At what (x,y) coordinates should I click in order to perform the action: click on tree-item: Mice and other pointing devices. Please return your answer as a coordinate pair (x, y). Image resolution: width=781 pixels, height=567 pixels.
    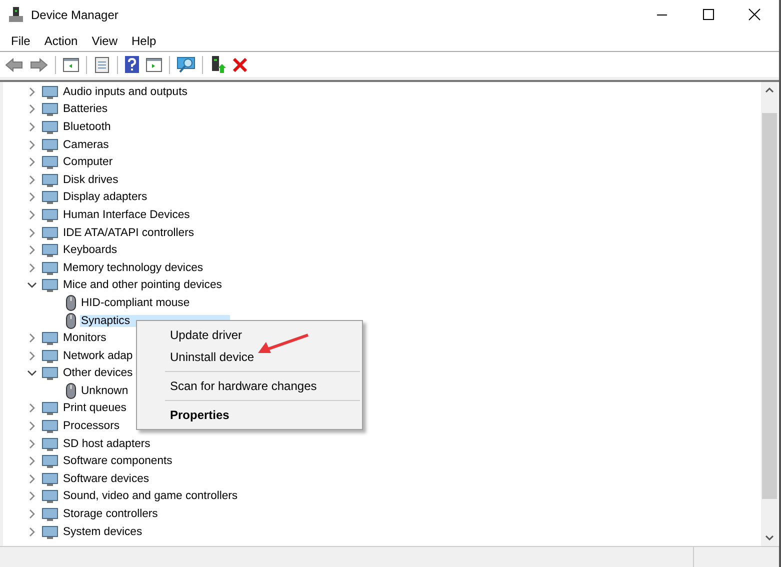
    Looking at the image, I should click on (142, 285).